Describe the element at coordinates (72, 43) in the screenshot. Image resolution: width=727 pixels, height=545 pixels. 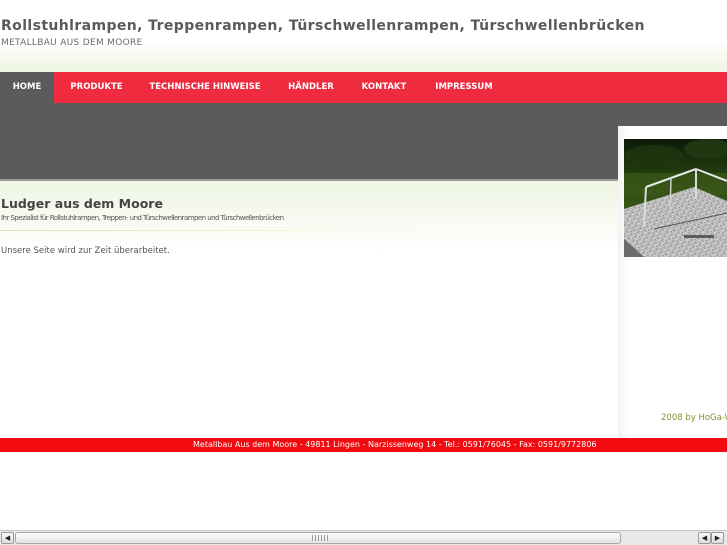
I see `site-subtitle: METALLBAU AUS DEM MOORE` at that location.